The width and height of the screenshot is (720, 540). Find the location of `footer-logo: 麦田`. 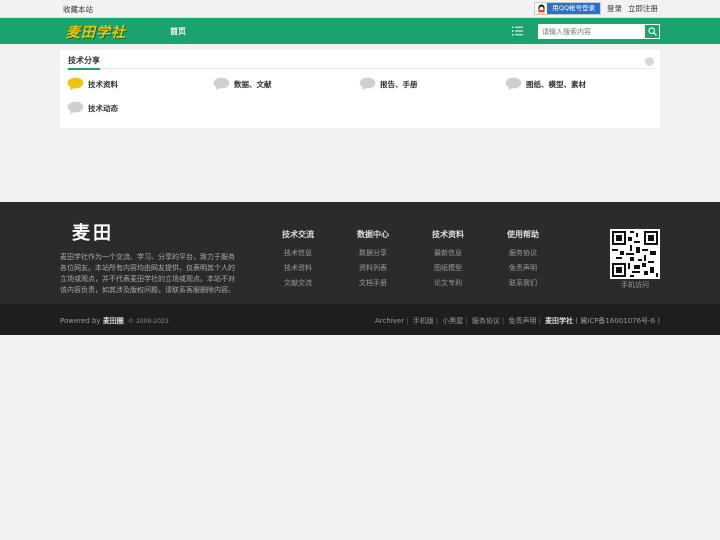

footer-logo: 麦田 is located at coordinates (93, 233).